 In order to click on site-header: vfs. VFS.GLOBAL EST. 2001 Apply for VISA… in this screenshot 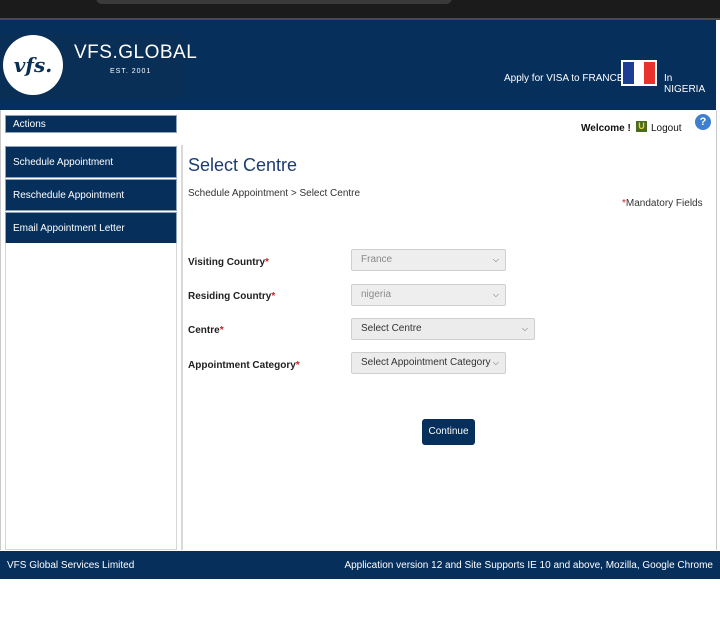, I will do `click(358, 65)`.